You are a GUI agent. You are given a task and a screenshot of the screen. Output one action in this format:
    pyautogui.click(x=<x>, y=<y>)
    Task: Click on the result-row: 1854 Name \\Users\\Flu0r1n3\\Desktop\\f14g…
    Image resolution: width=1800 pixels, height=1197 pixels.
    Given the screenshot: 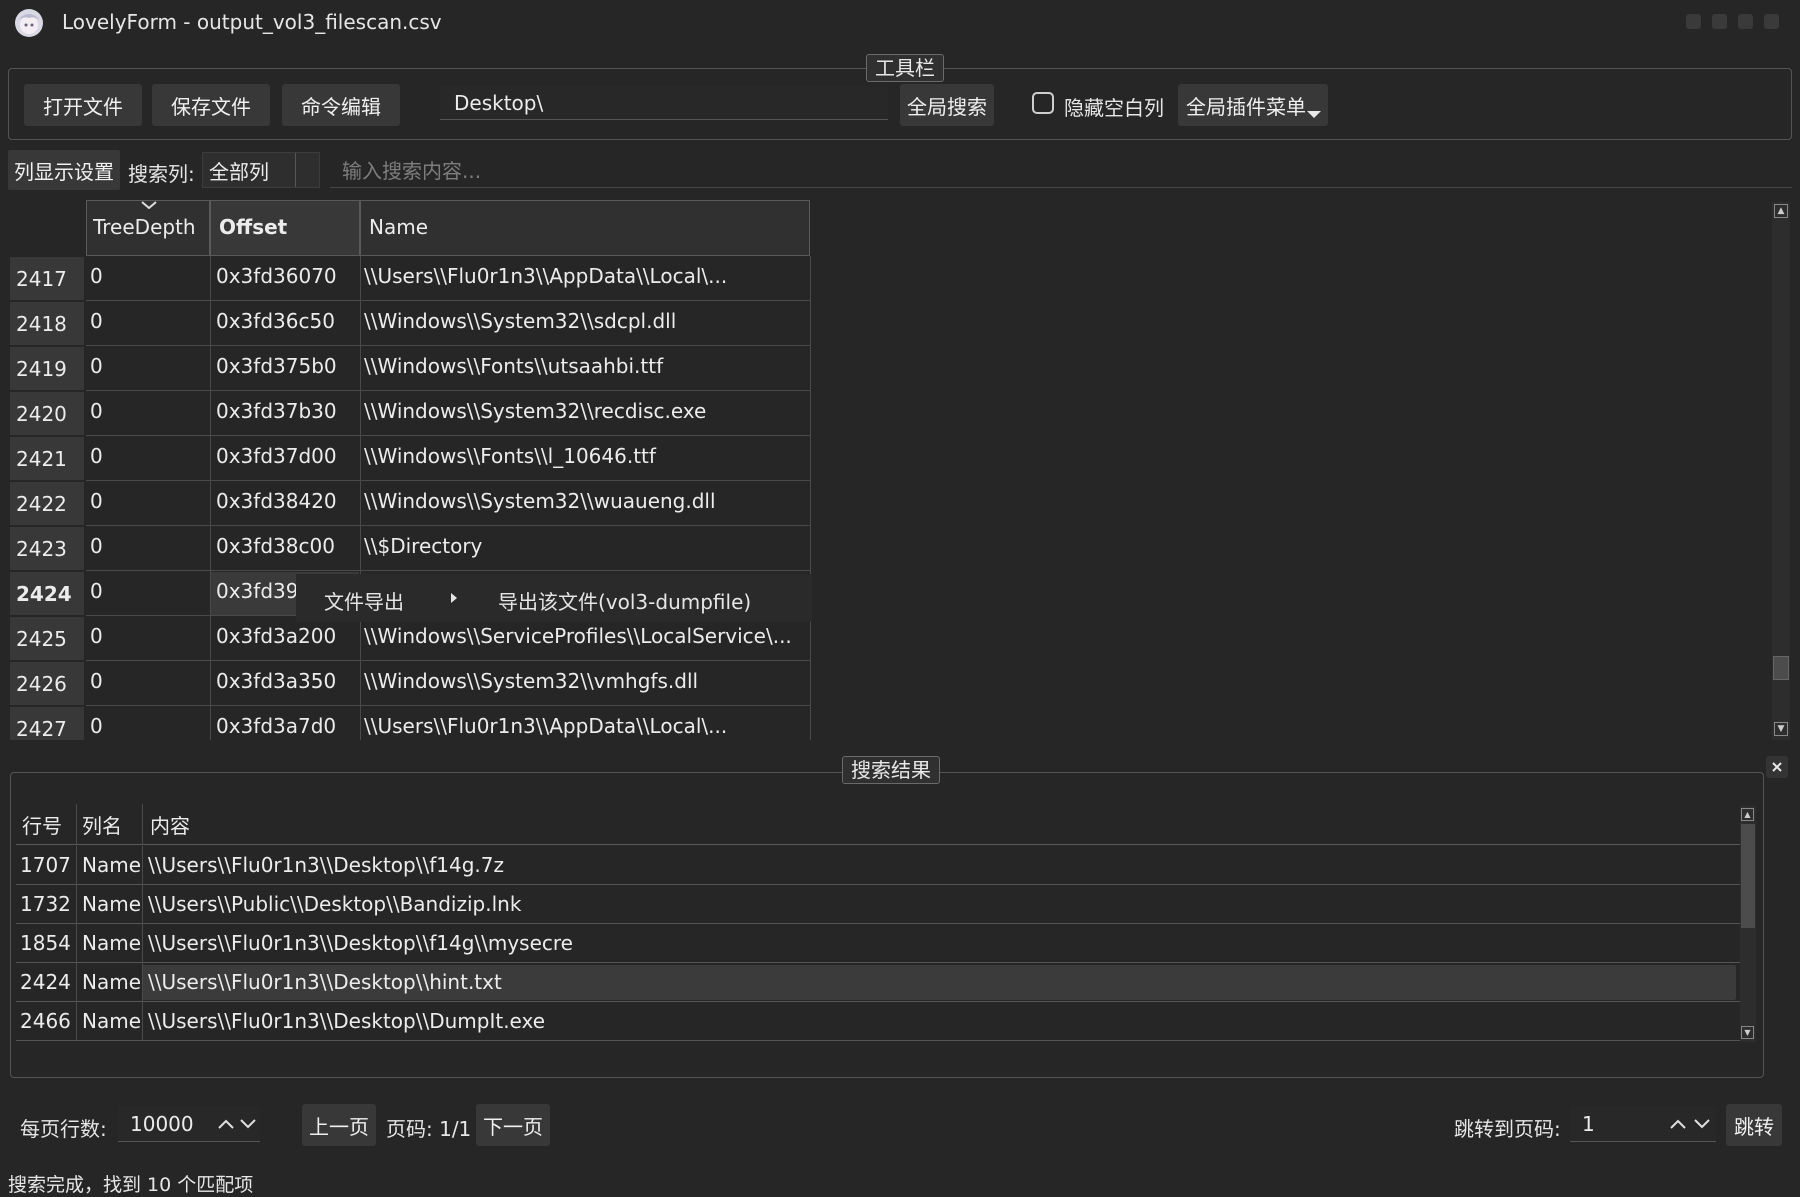 What is the action you would take?
    pyautogui.click(x=878, y=943)
    